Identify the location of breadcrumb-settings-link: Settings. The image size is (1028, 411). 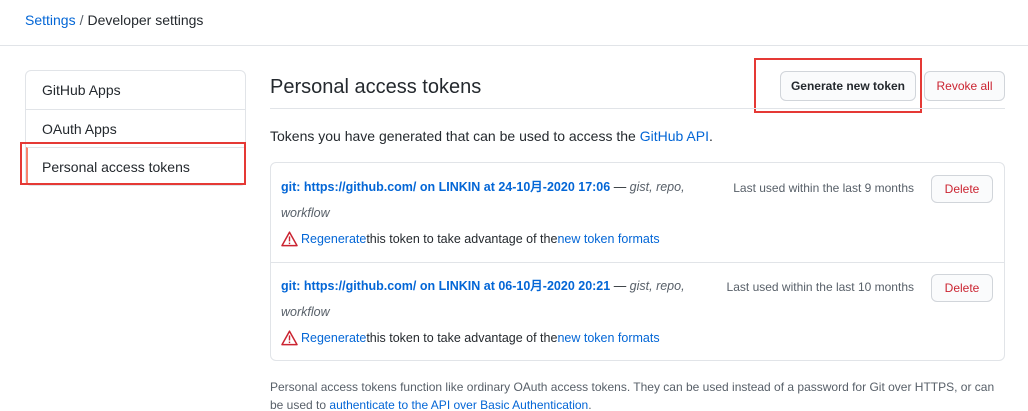
(50, 20).